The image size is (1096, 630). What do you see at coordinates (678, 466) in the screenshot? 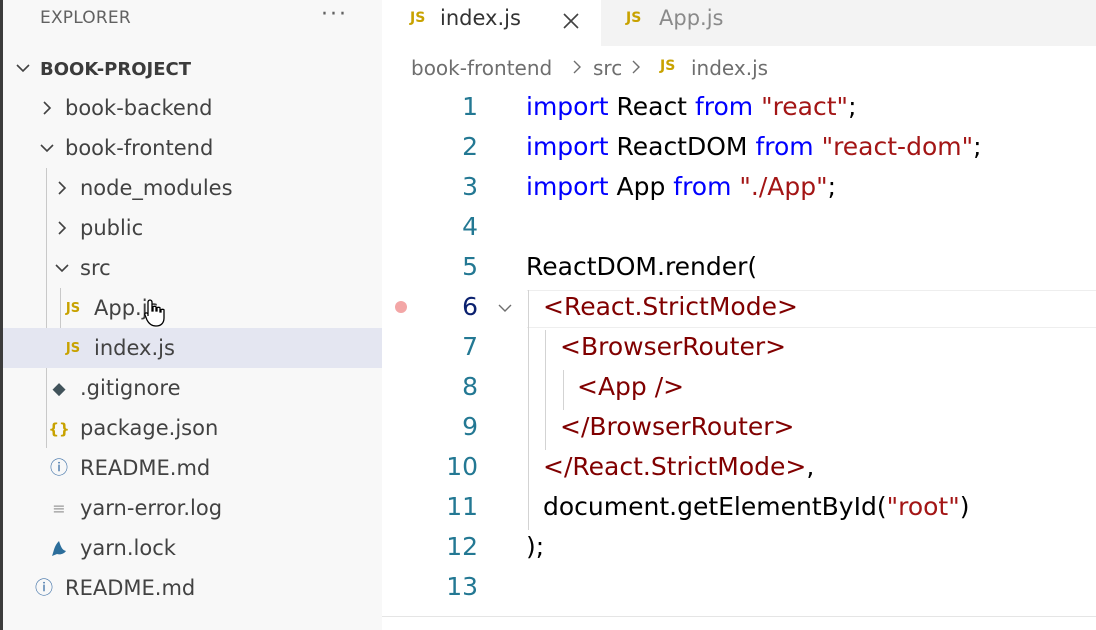
I see `code-line: </React.StrictMode>,` at bounding box center [678, 466].